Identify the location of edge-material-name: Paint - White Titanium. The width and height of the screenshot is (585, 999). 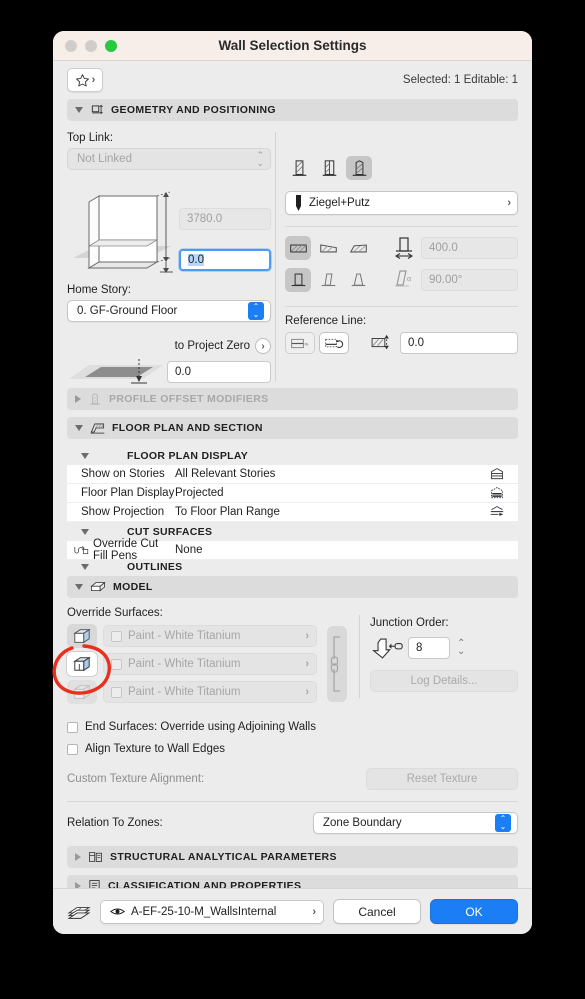
(184, 664).